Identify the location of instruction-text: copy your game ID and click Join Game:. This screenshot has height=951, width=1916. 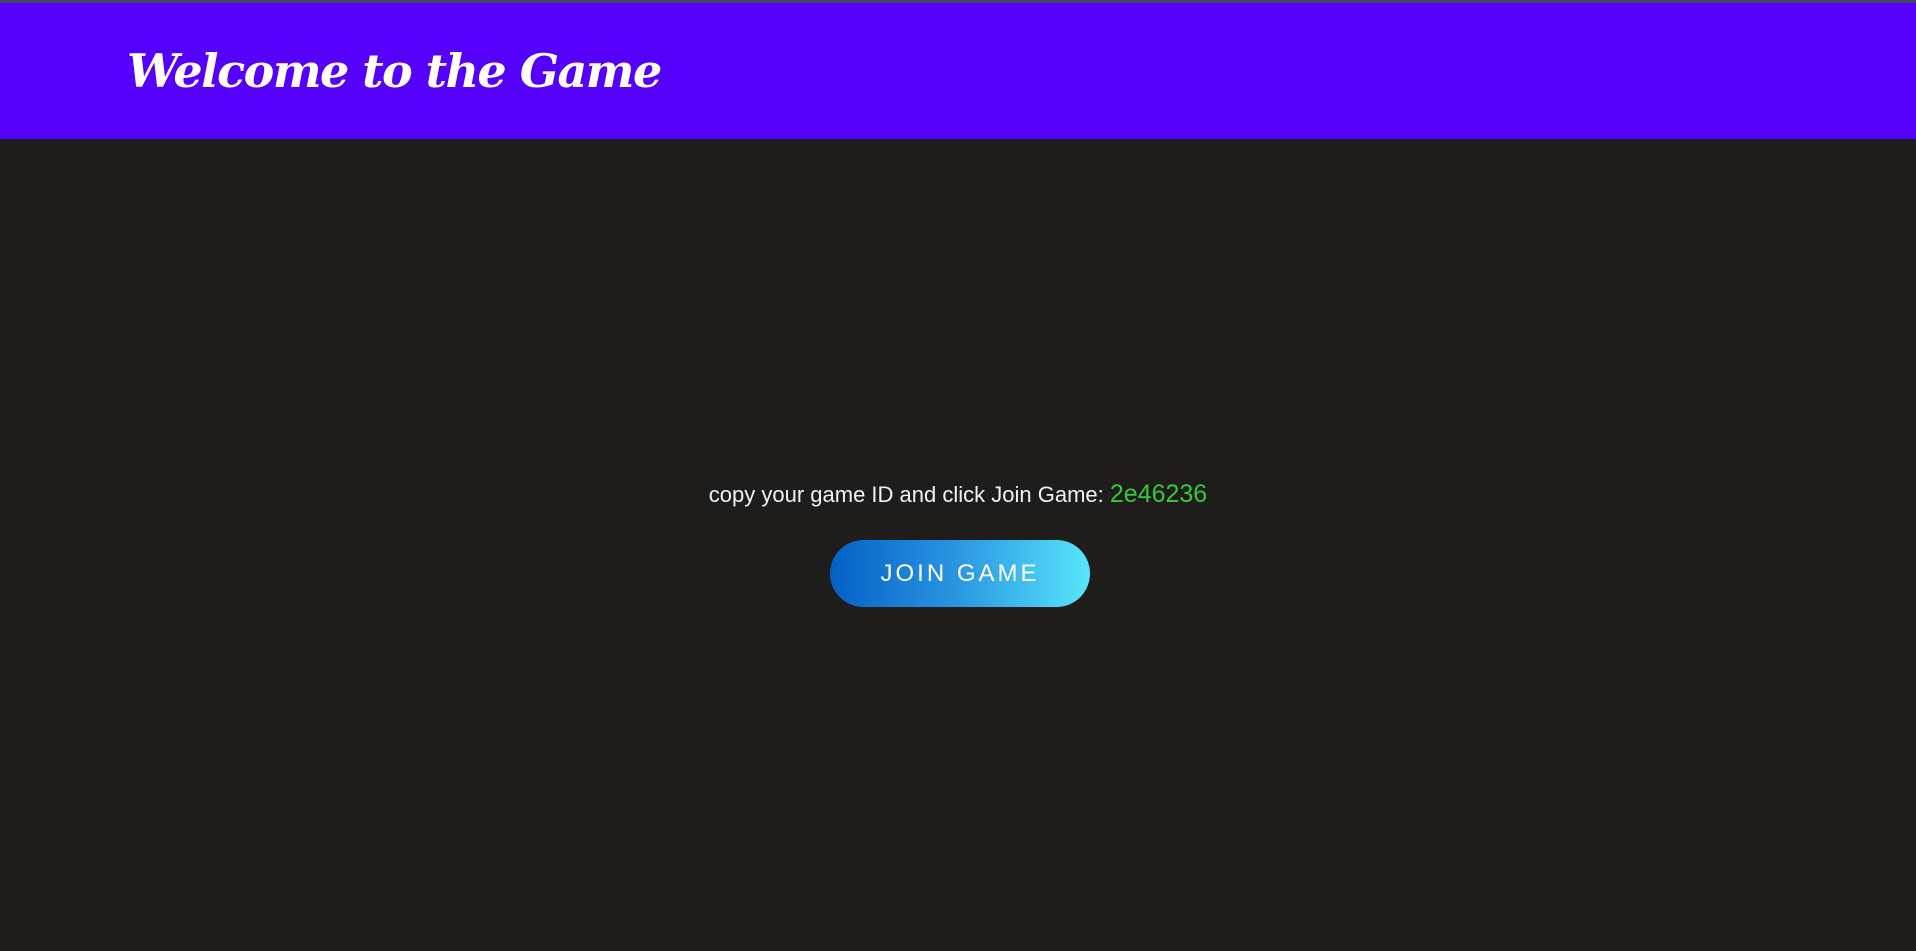
(909, 494).